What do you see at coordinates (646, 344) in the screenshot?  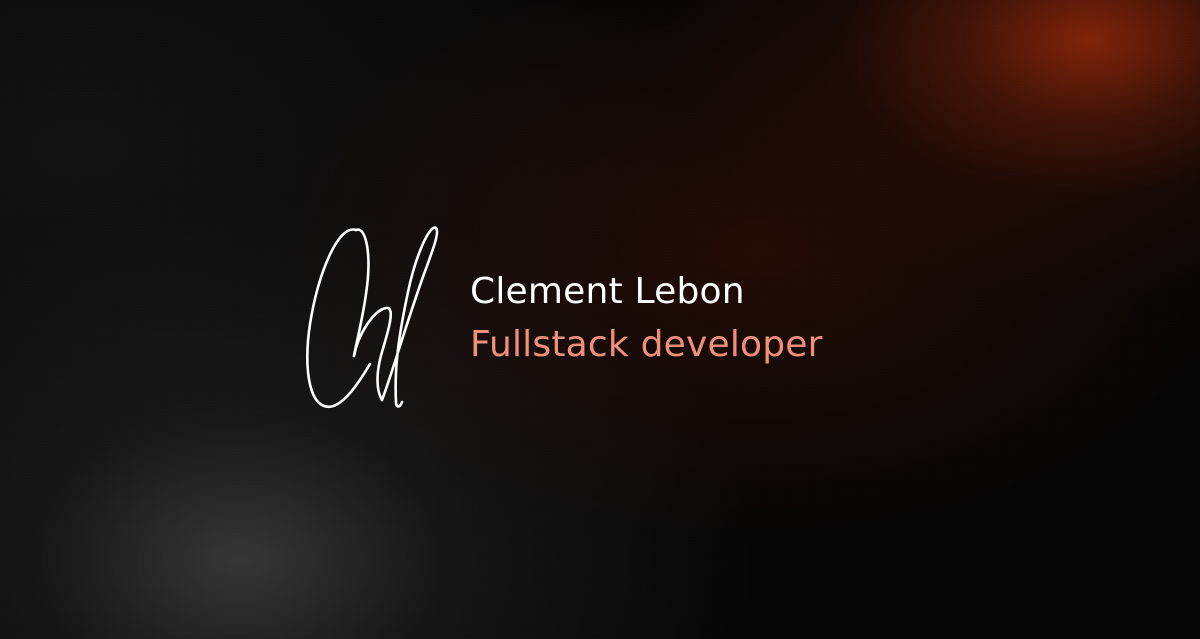 I see `person-role: Fullstack developer` at bounding box center [646, 344].